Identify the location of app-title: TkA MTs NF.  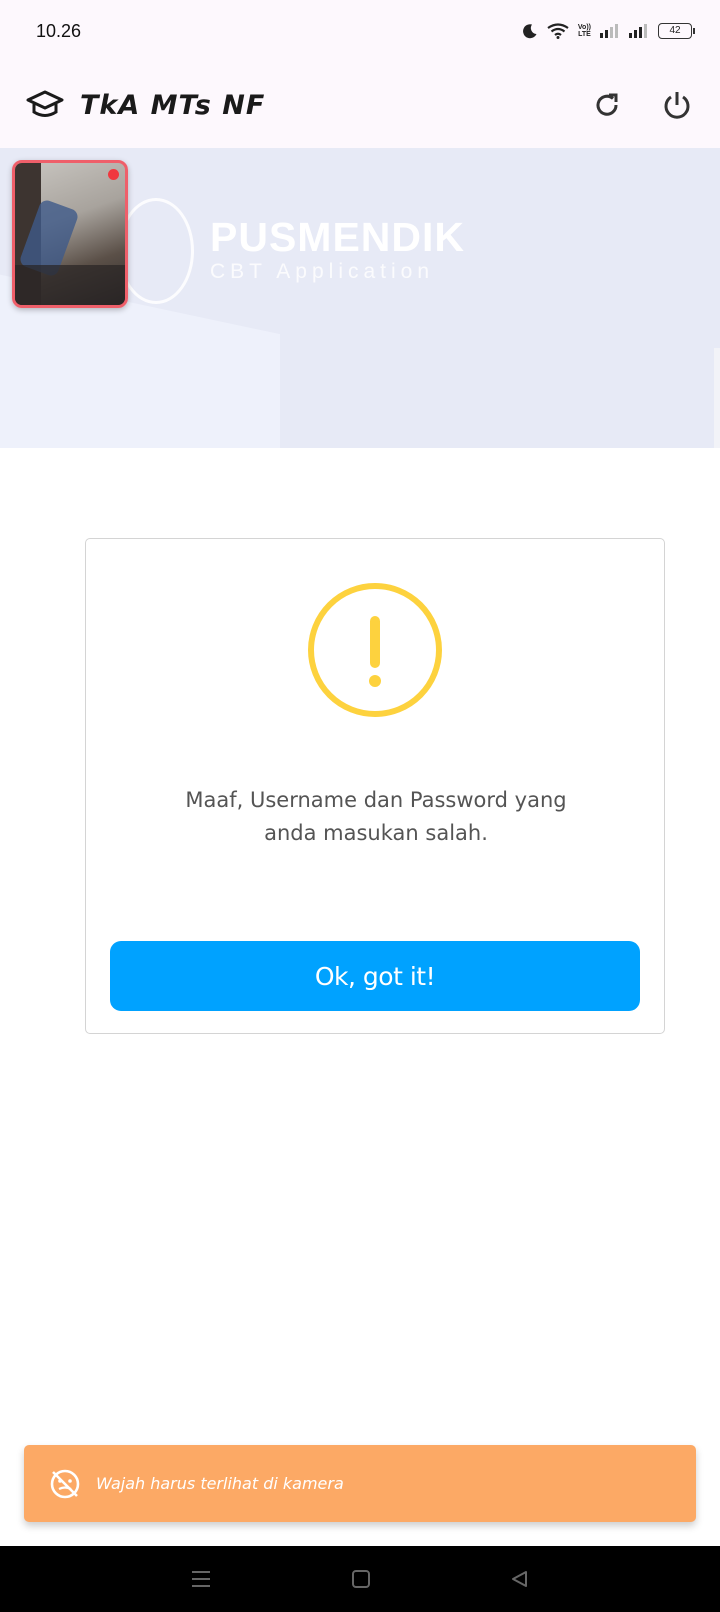
(173, 105).